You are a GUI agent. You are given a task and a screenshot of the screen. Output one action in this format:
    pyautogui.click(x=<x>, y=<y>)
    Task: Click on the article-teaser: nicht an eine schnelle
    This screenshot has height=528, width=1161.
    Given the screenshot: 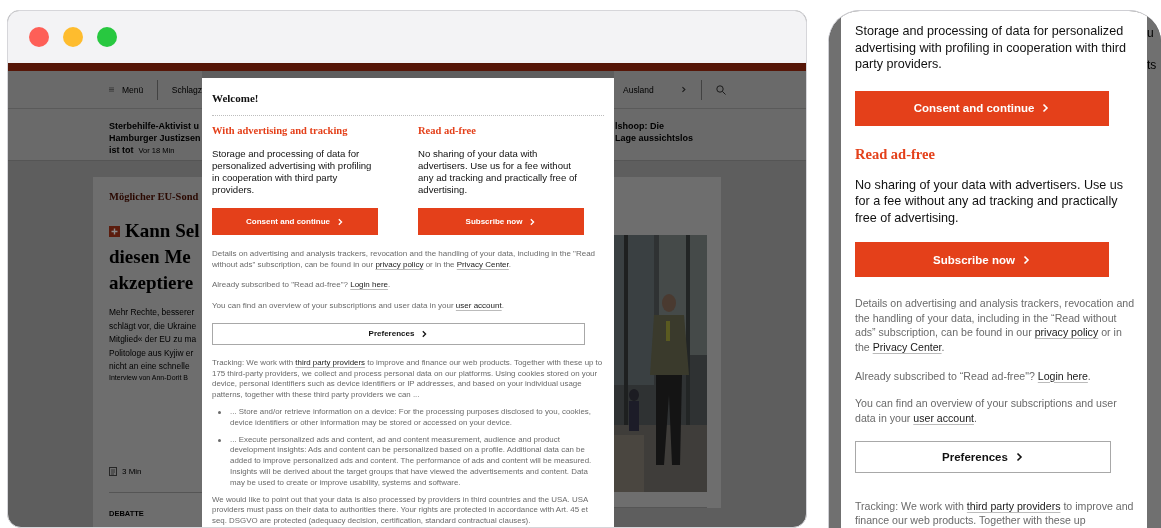 What is the action you would take?
    pyautogui.click(x=150, y=366)
    